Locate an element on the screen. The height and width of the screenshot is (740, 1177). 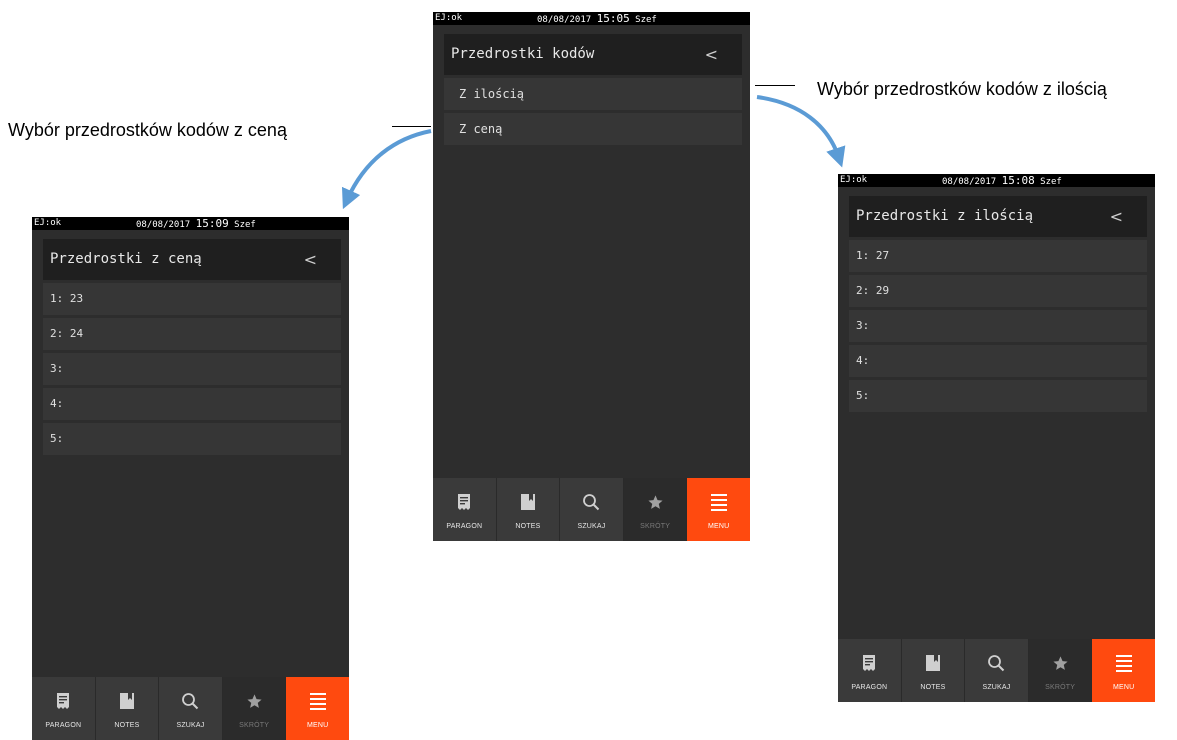
caption-price-prefixes: Wybór przedrostków kodów z ceną is located at coordinates (147, 130).